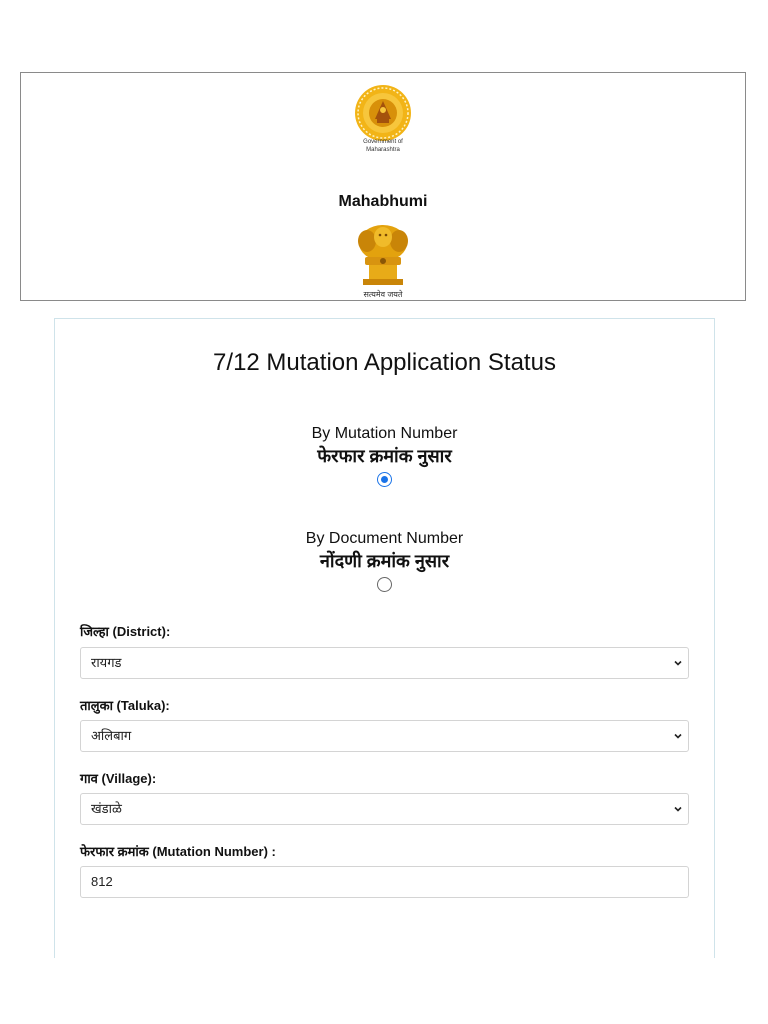 The width and height of the screenshot is (768, 1024). I want to click on national-motto: सत्यमेव जयते, so click(383, 294).